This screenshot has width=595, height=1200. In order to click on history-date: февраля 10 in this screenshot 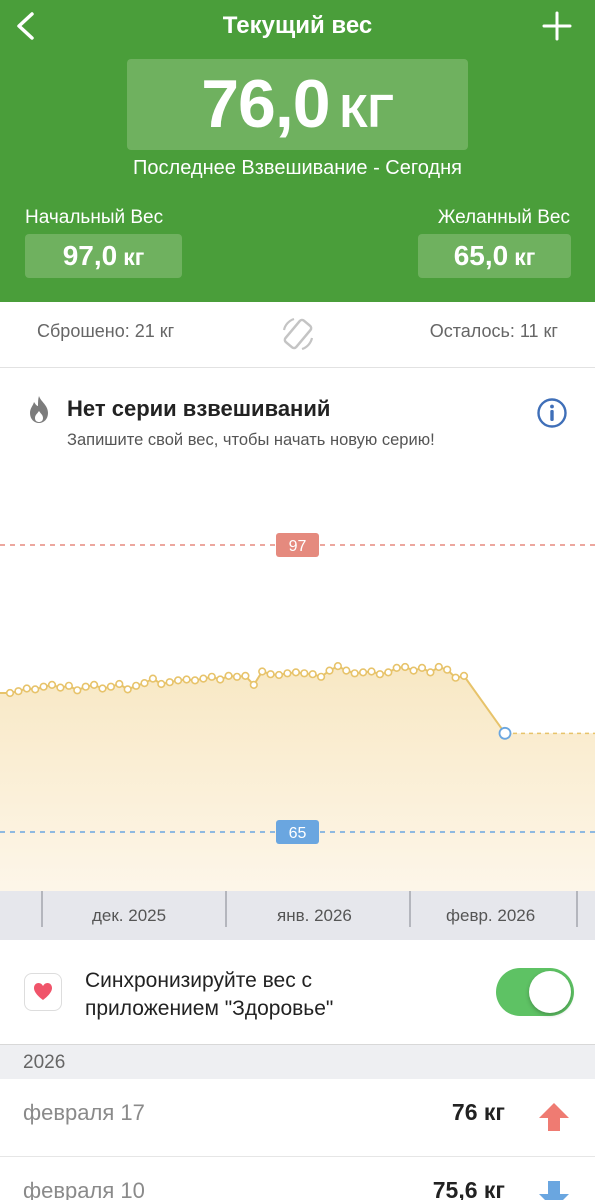, I will do `click(84, 1189)`.